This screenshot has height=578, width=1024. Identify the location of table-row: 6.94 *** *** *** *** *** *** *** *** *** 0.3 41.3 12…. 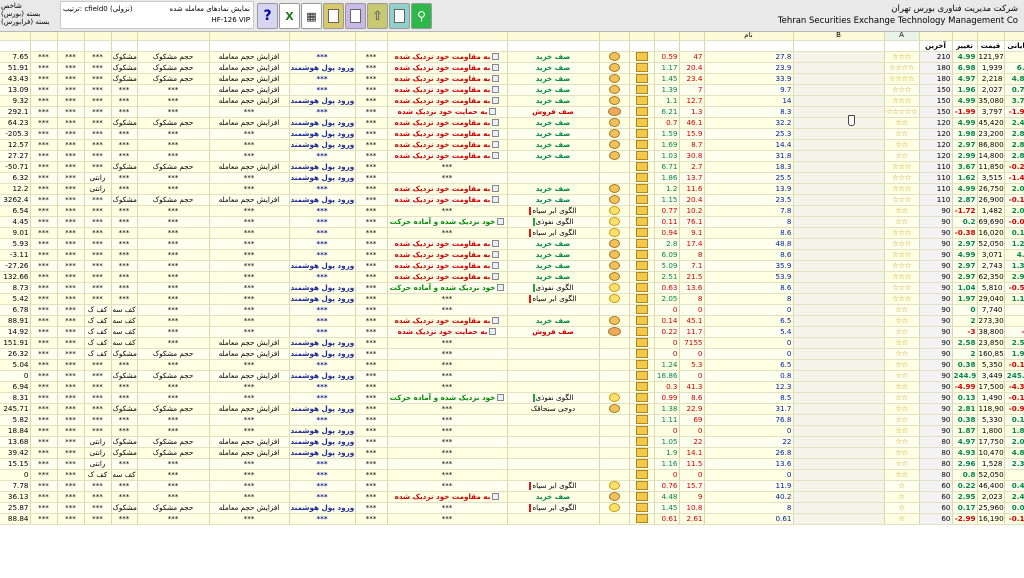
(512, 387).